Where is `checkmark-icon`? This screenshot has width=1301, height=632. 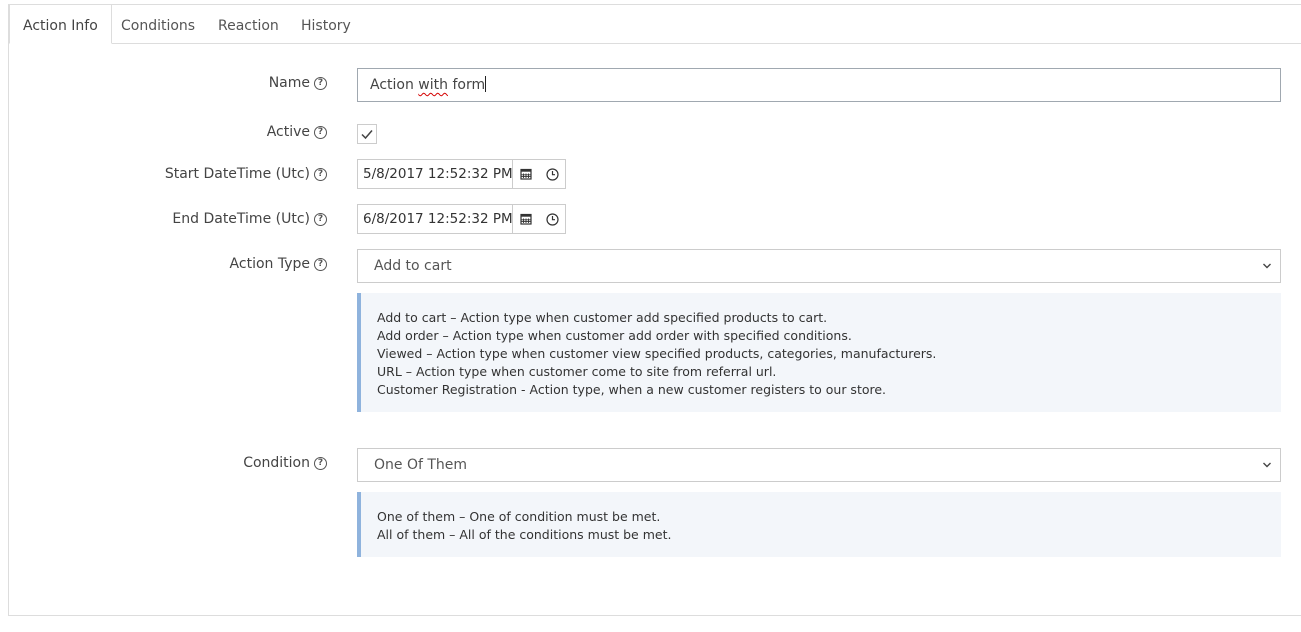
checkmark-icon is located at coordinates (367, 135).